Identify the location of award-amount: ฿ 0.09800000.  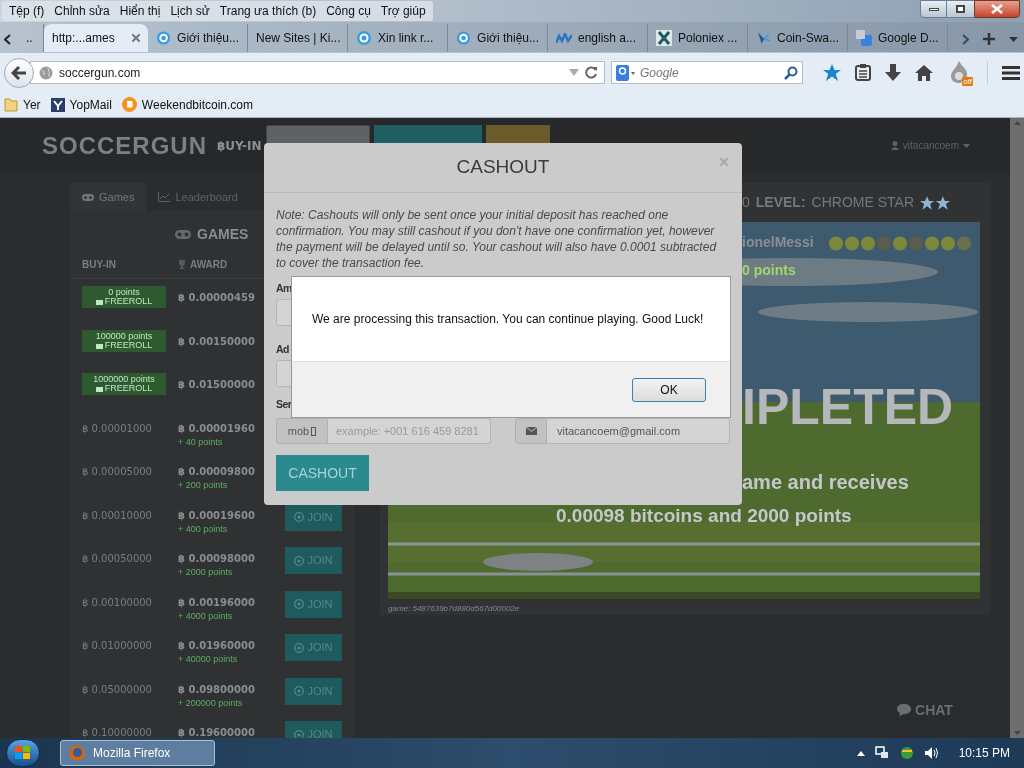
(216, 689).